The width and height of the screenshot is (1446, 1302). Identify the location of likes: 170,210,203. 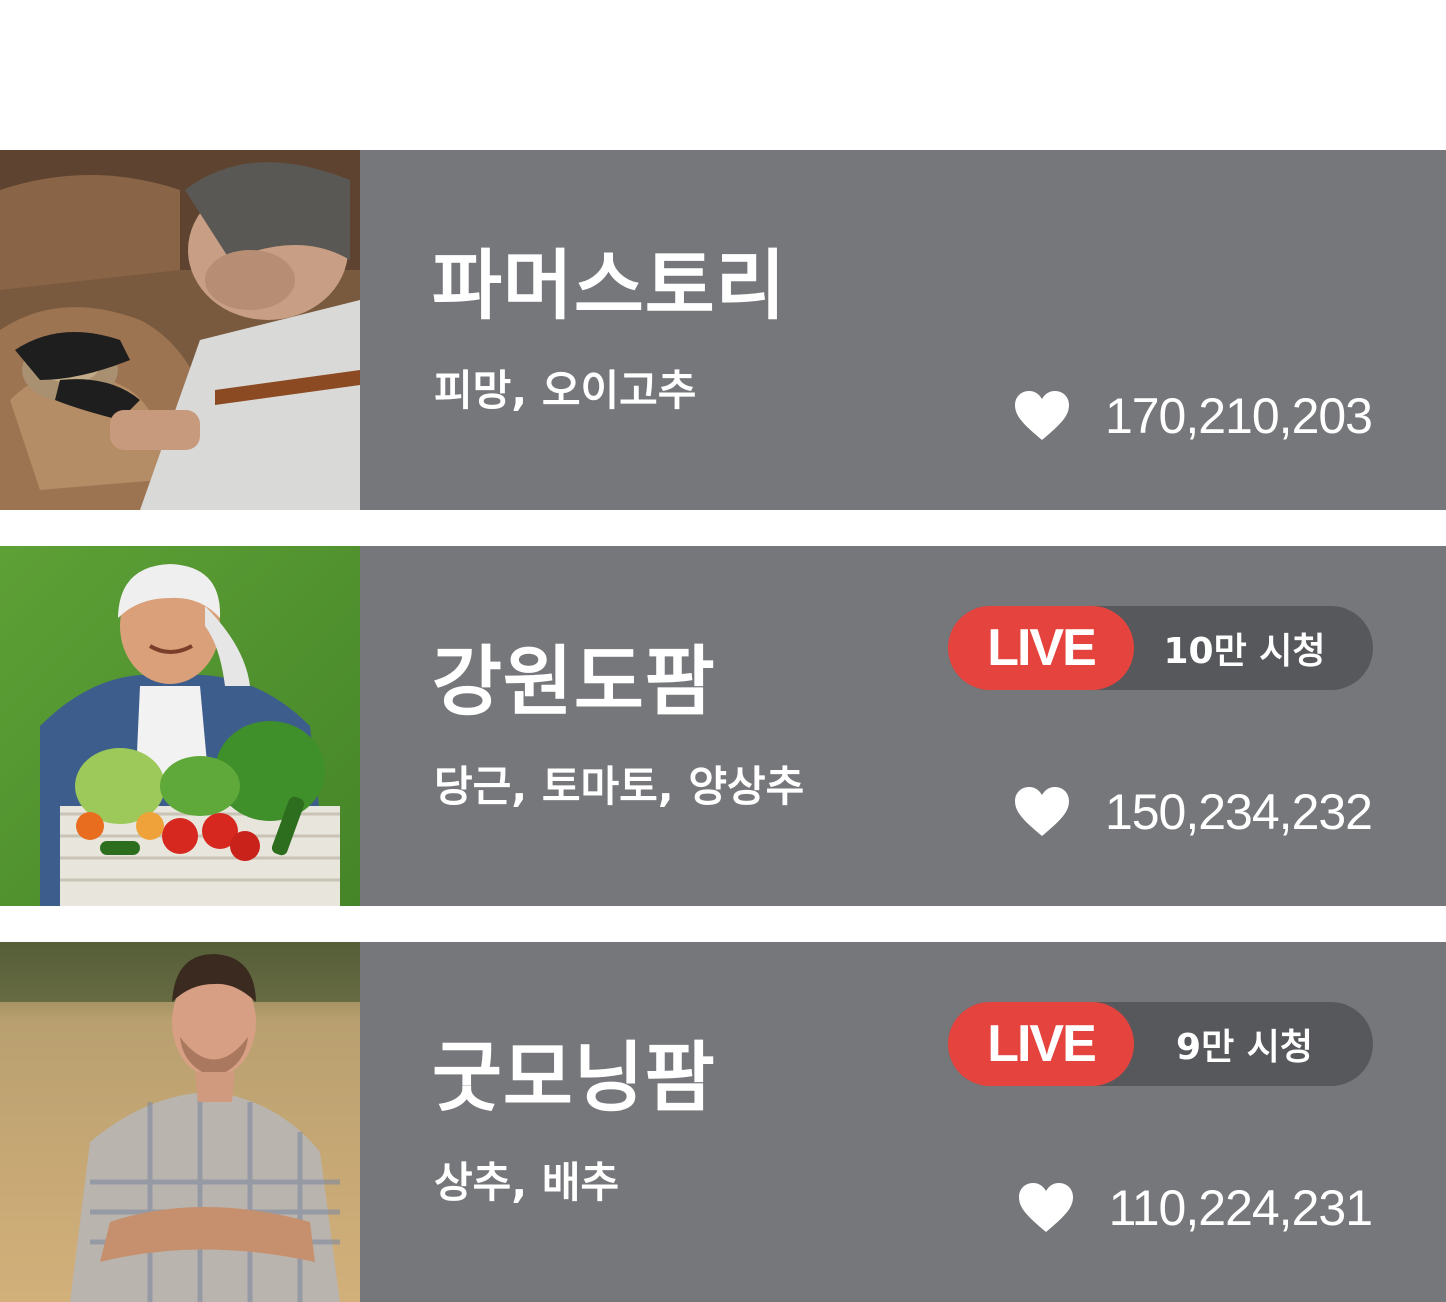
(1193, 416).